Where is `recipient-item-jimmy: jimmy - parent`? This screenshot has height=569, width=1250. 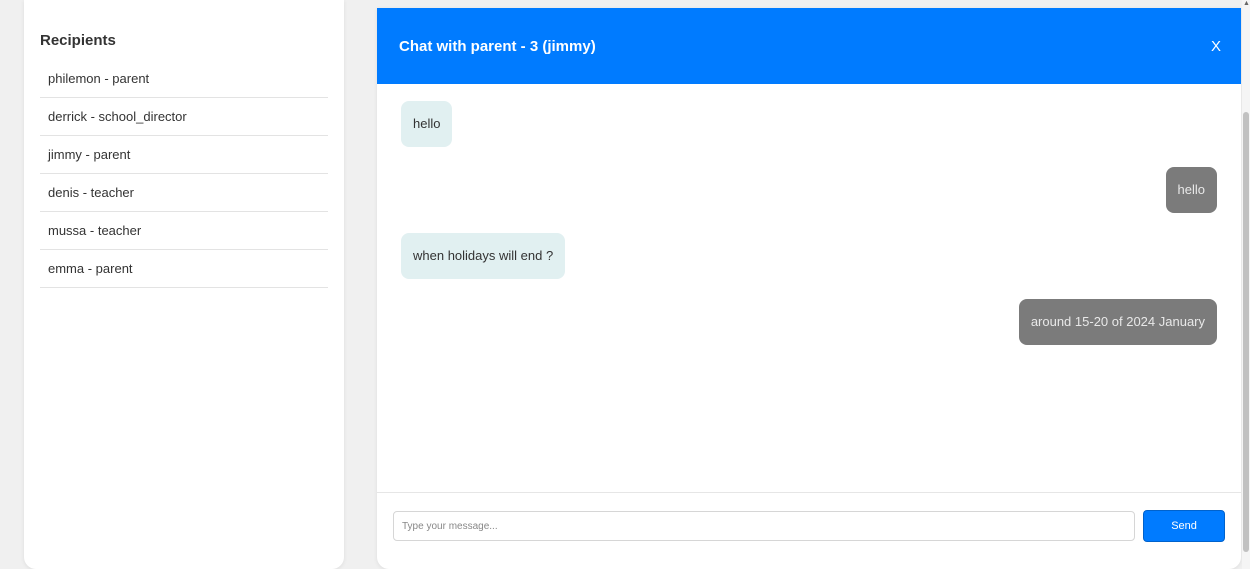
recipient-item-jimmy: jimmy - parent is located at coordinates (184, 155).